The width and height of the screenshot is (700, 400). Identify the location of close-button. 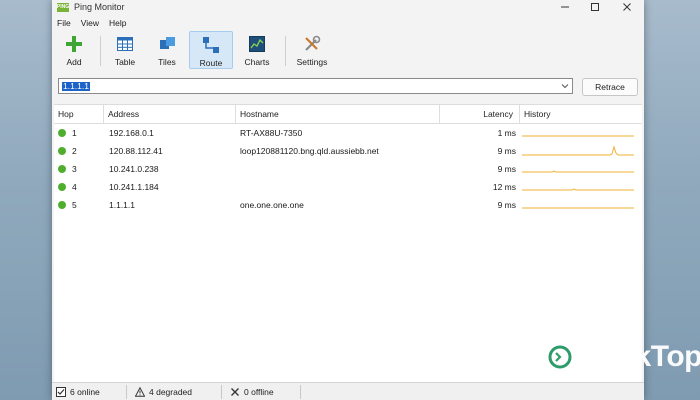
(627, 7).